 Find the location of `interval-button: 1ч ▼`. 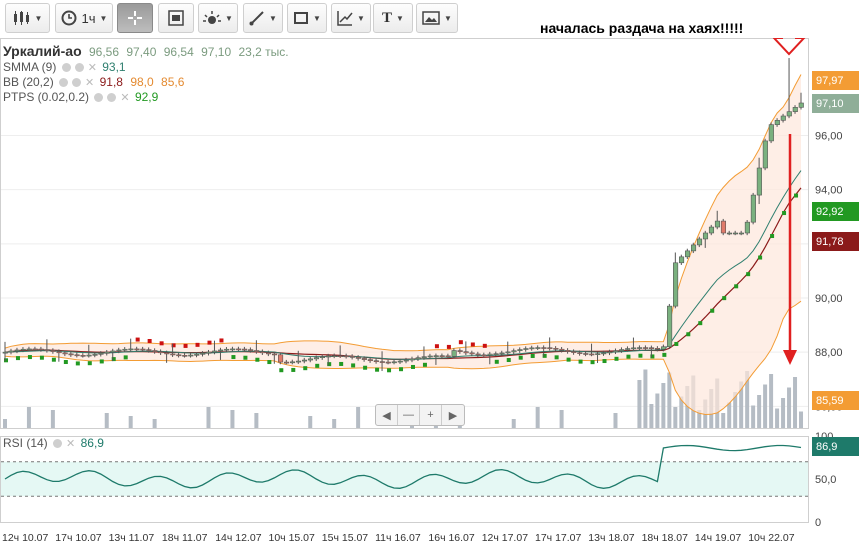

interval-button: 1ч ▼ is located at coordinates (84, 18).